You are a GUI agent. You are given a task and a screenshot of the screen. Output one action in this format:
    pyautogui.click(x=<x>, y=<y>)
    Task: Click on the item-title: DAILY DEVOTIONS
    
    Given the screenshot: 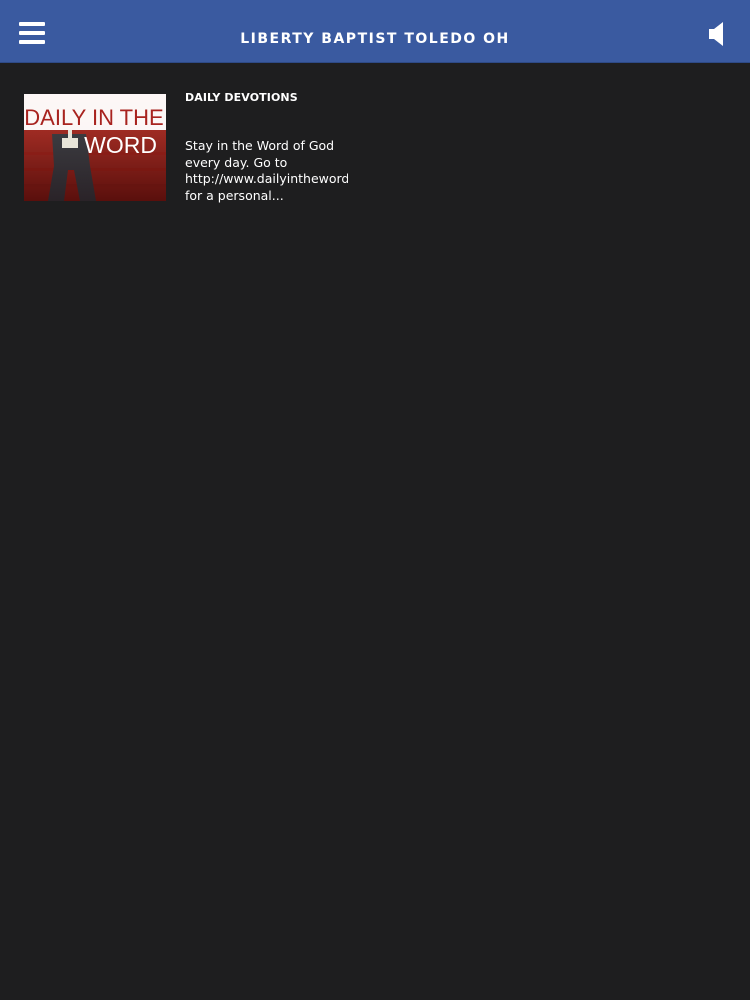 What is the action you would take?
    pyautogui.click(x=241, y=97)
    